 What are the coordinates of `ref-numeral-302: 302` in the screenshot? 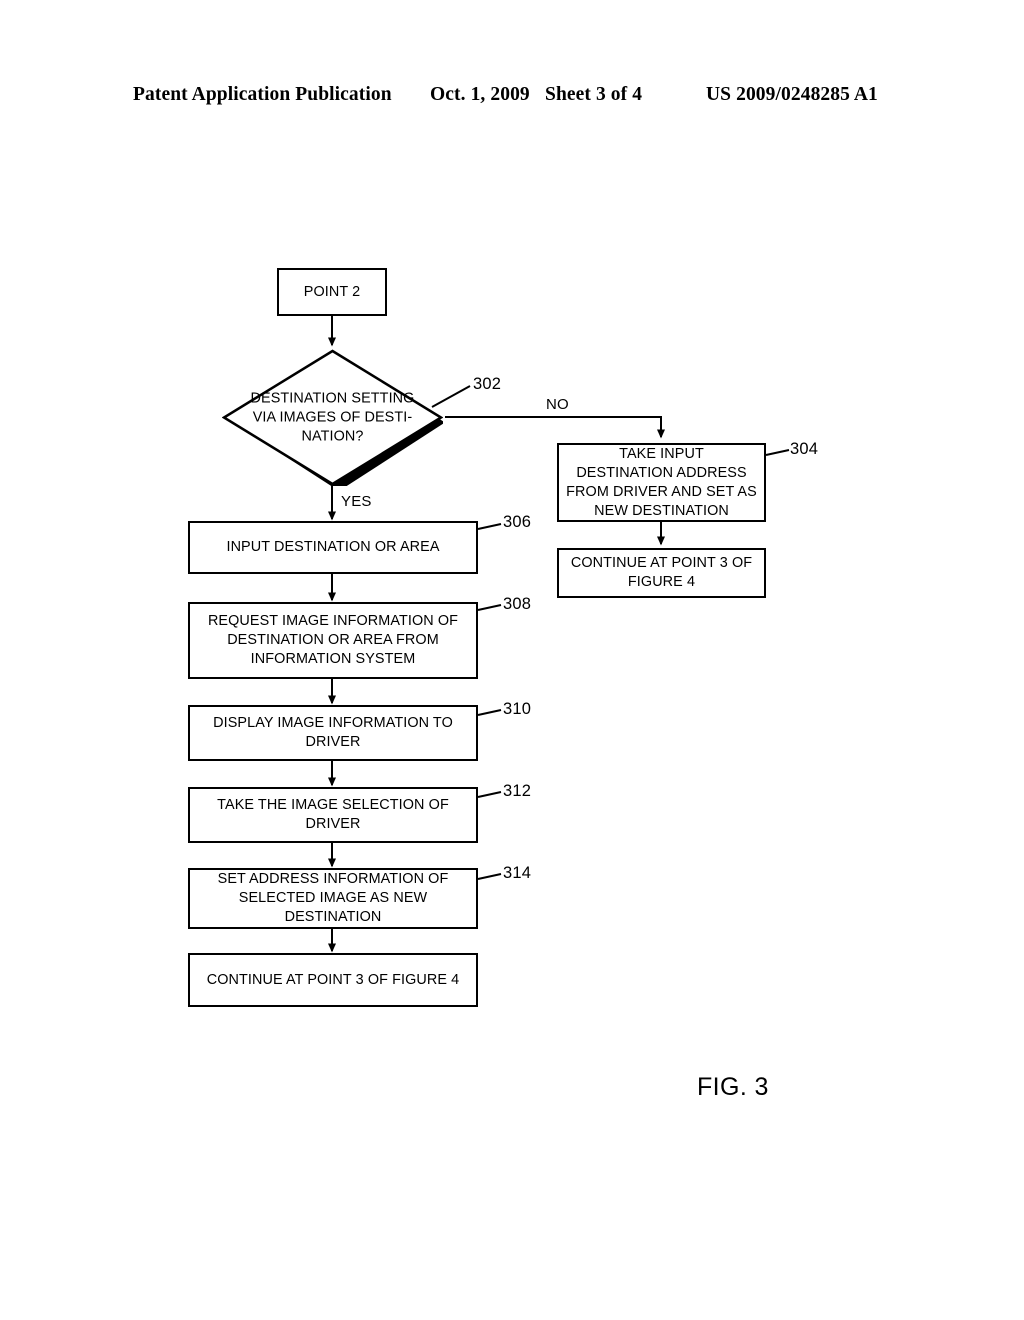 It's located at (487, 384).